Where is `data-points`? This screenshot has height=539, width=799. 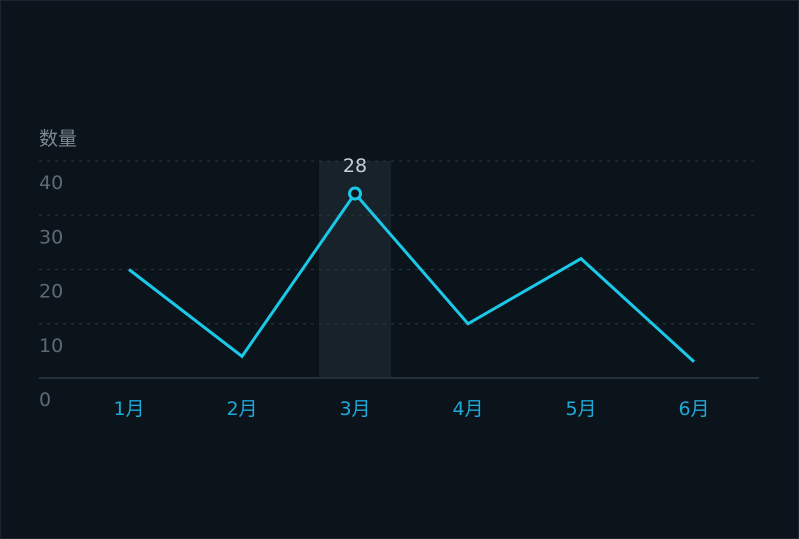 data-points is located at coordinates (355, 193).